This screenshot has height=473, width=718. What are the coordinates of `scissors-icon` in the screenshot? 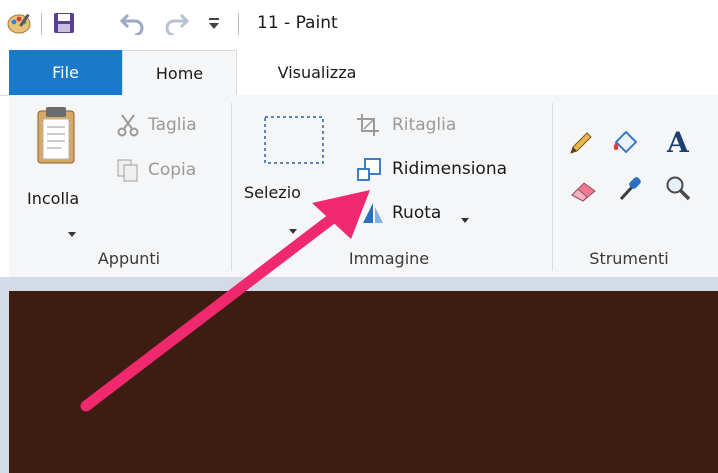 It's located at (128, 127).